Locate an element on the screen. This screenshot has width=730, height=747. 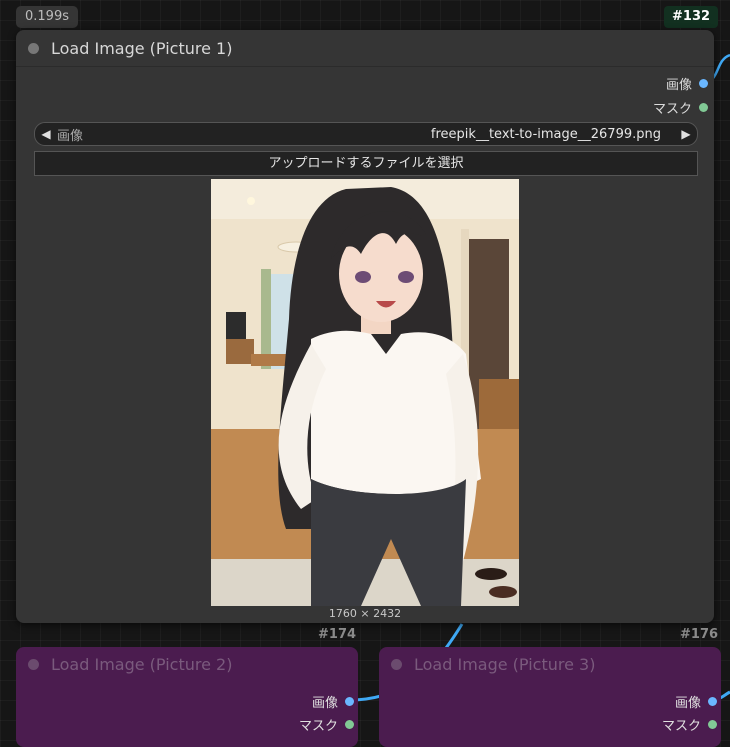
node-title: Load Image (Picture 1) is located at coordinates (142, 48).